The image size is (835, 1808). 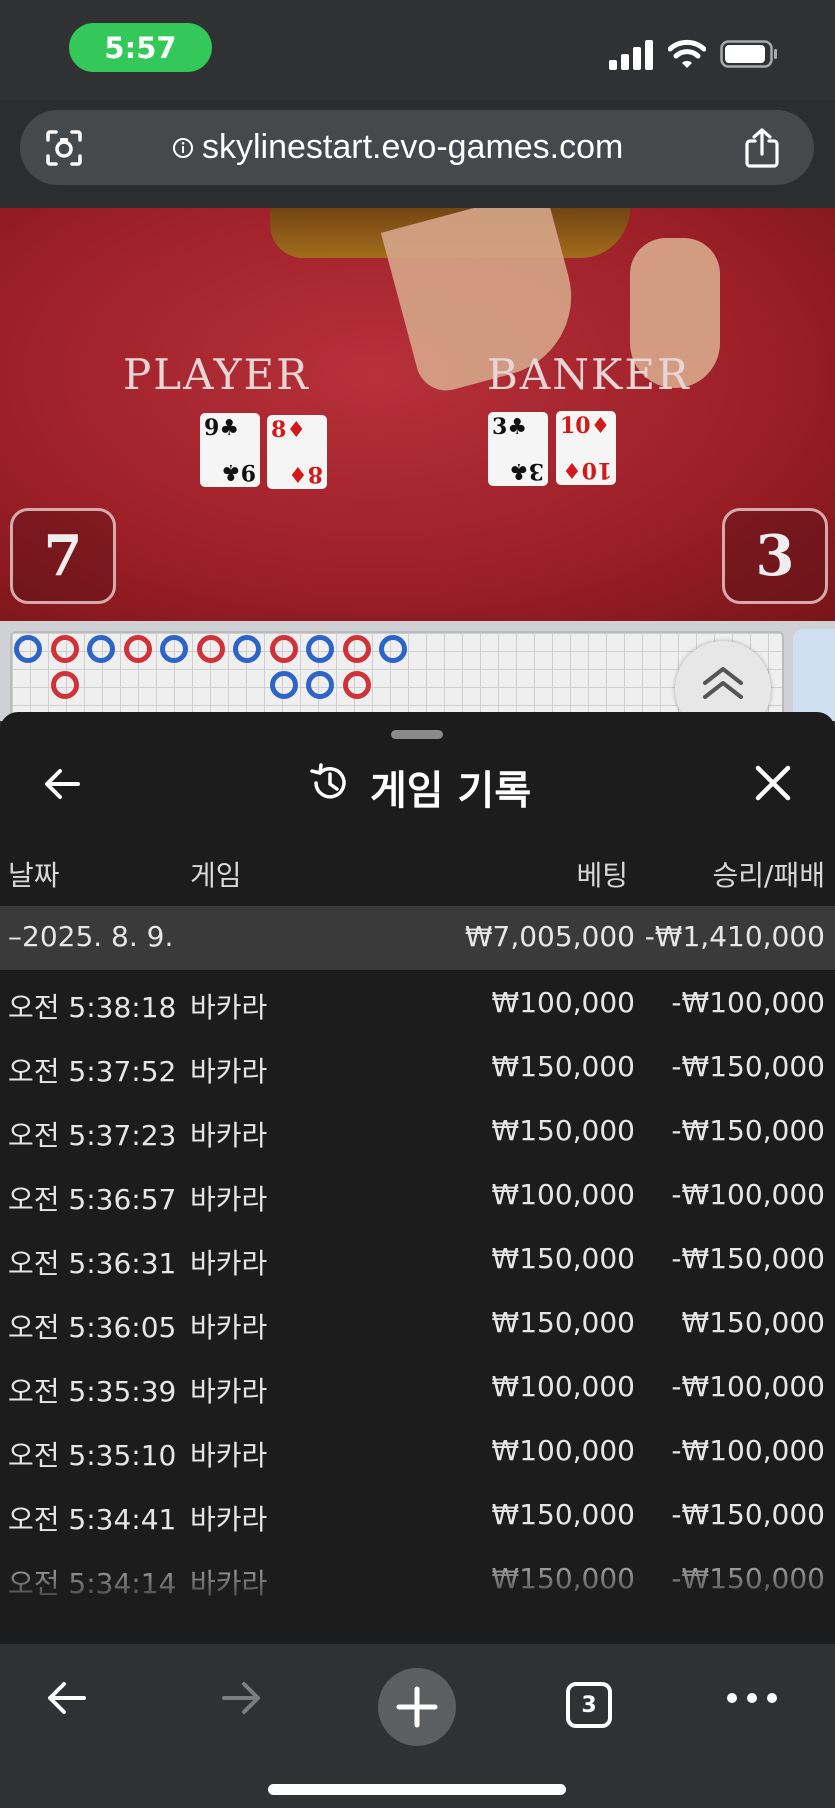 I want to click on home-indicator, so click(x=417, y=1789).